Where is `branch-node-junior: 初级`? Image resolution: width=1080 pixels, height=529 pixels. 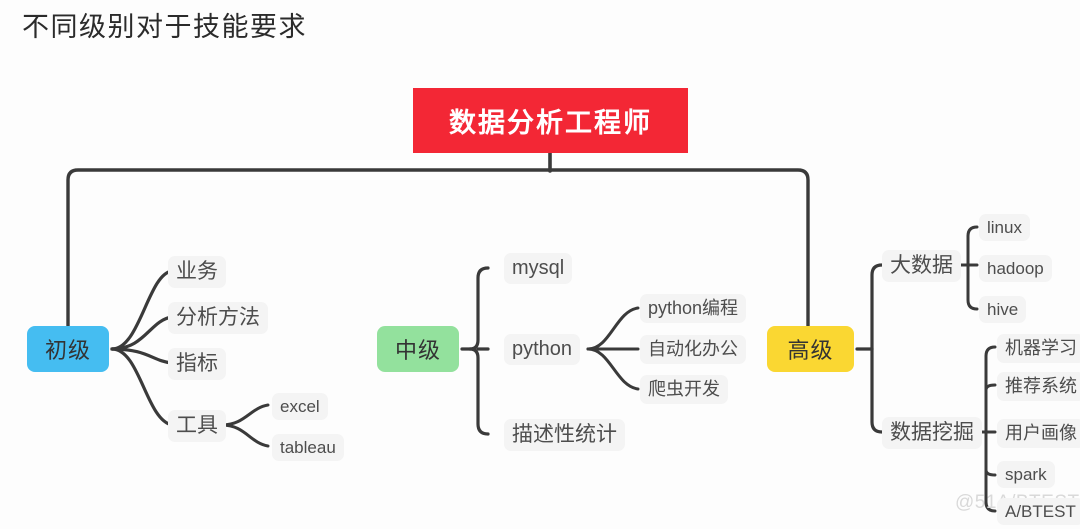
branch-node-junior: 初级 is located at coordinates (68, 349).